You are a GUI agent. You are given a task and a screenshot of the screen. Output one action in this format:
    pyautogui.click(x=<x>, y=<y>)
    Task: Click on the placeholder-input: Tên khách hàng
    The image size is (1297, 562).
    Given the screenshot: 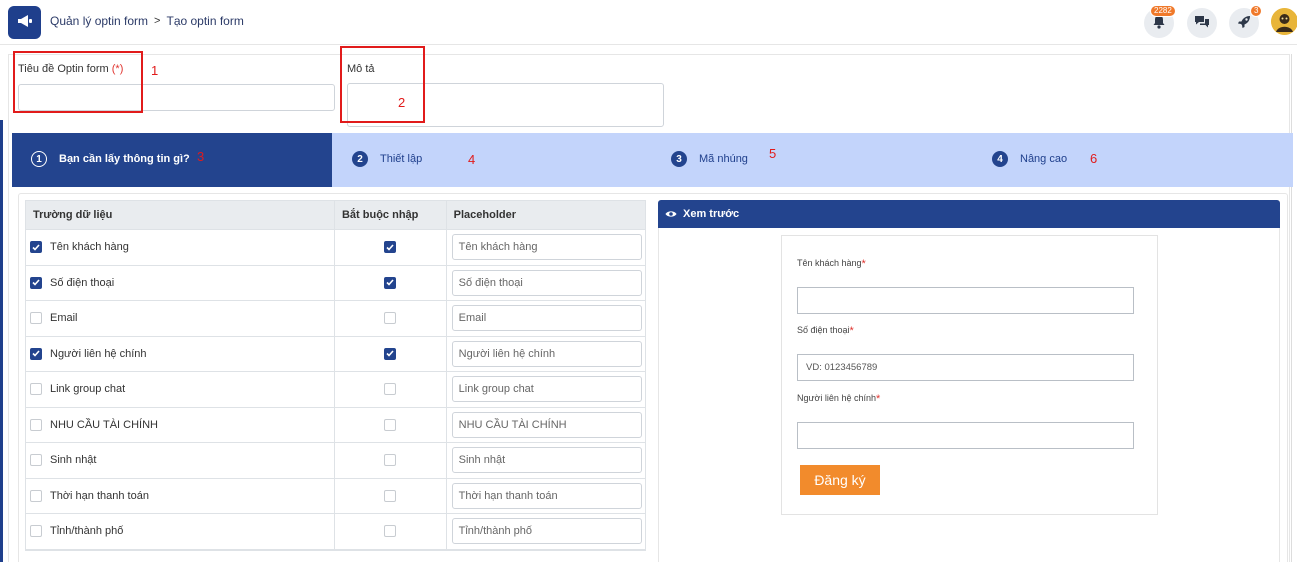 What is the action you would take?
    pyautogui.click(x=546, y=247)
    